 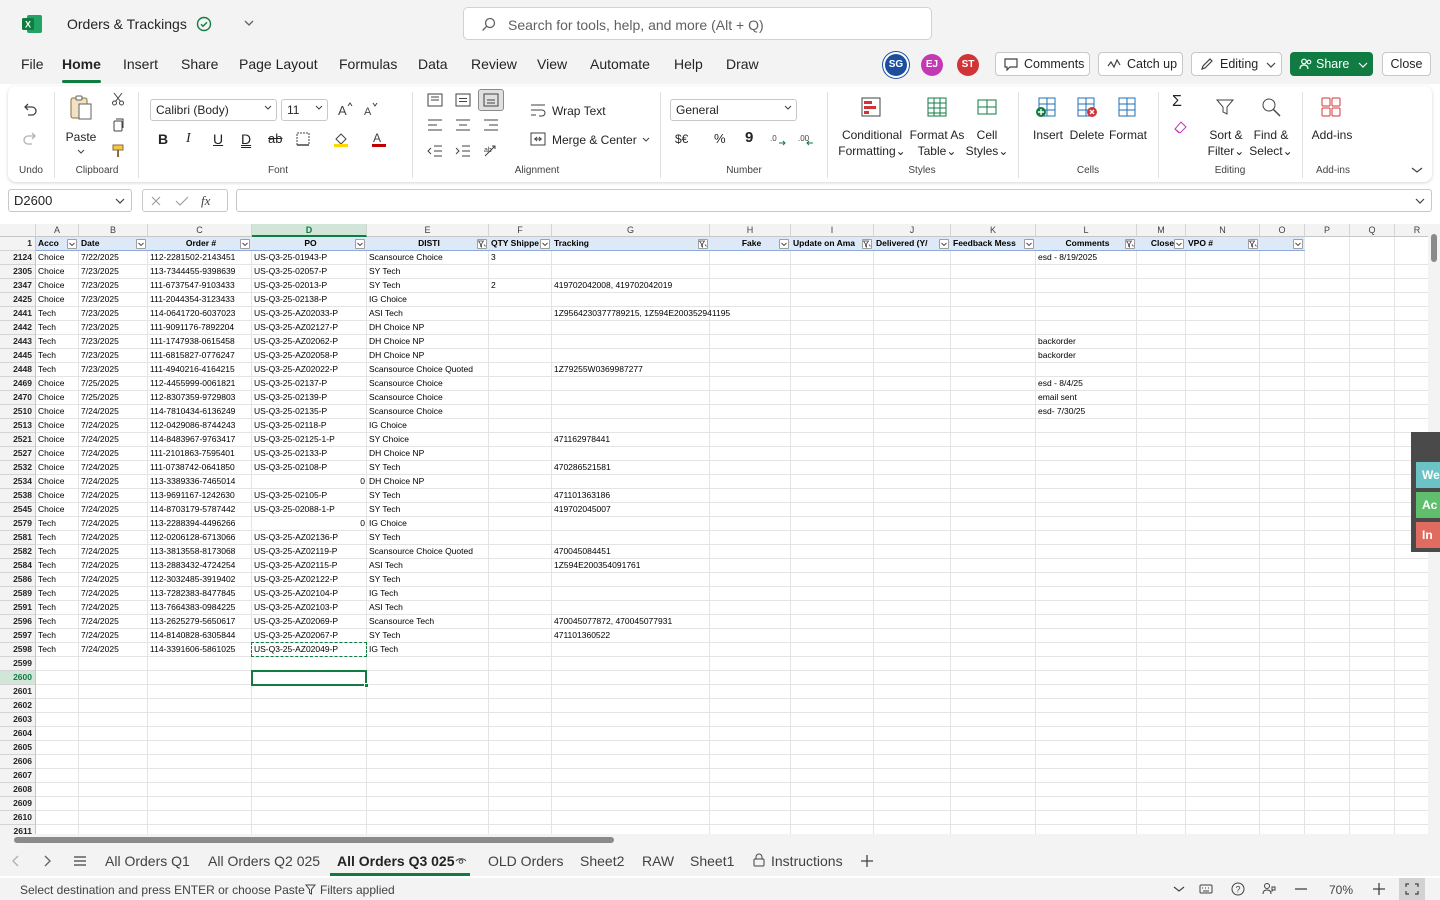 I want to click on sort-filter-icon, so click(x=1225, y=107).